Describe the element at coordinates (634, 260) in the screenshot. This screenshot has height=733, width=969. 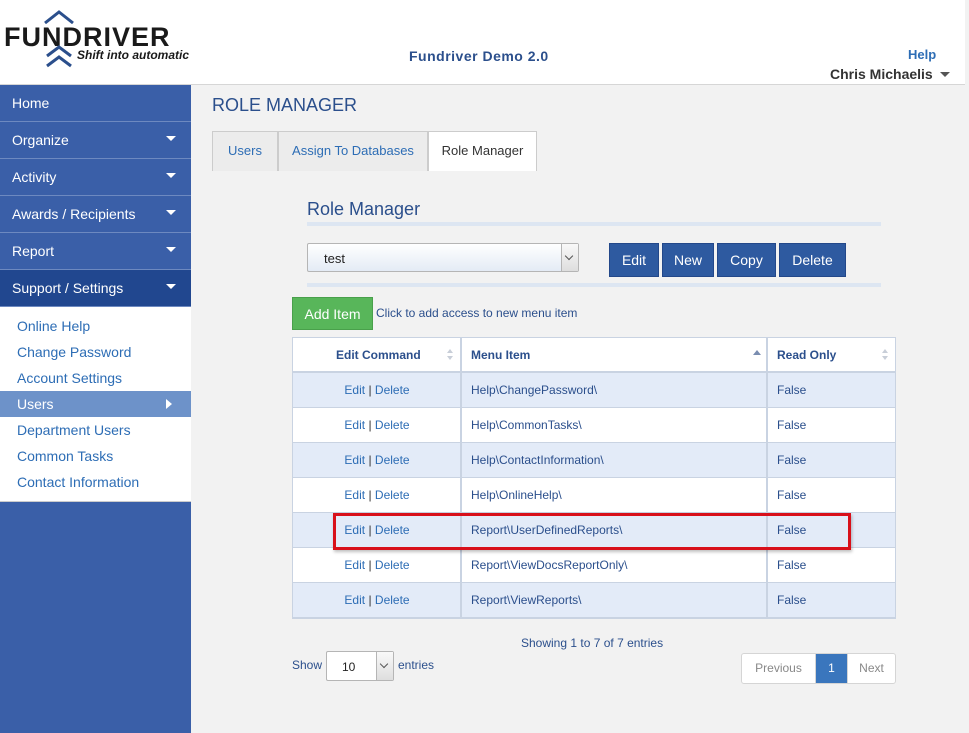
I see `edit-role-button: Edit` at that location.